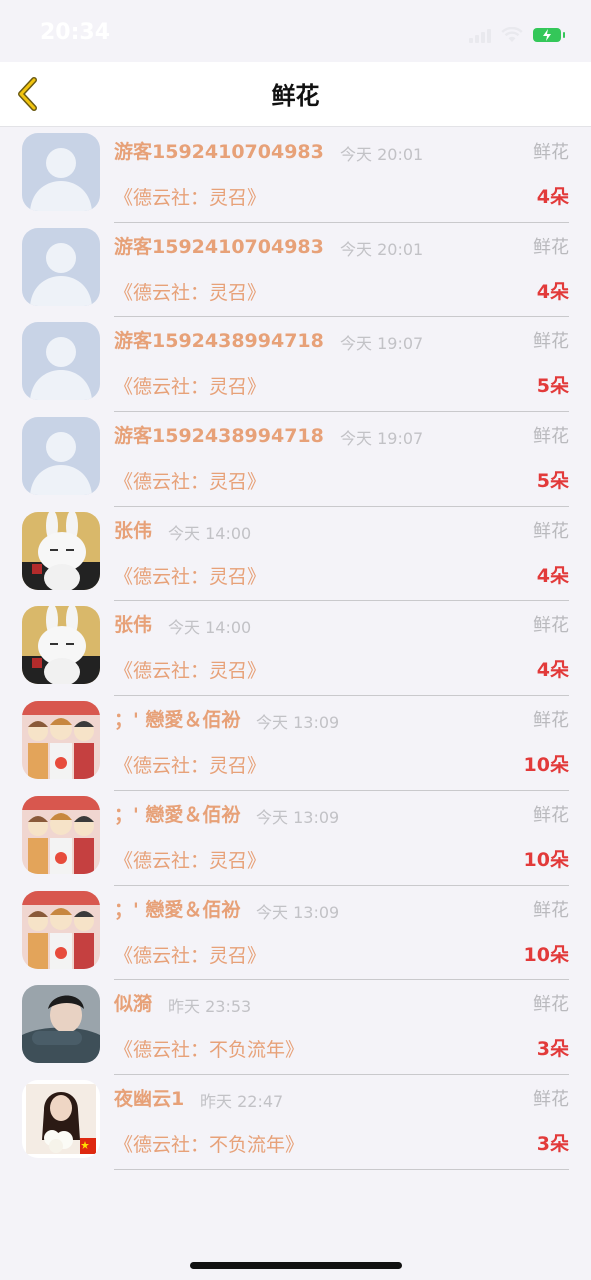 Image resolution: width=591 pixels, height=1280 pixels. What do you see at coordinates (295, 31) in the screenshot?
I see `status-bar: 20:34` at bounding box center [295, 31].